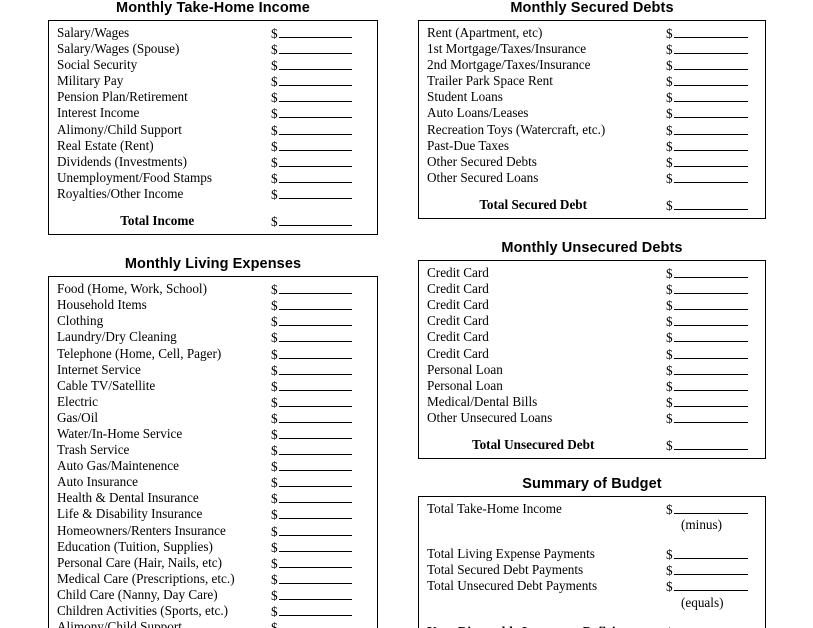 The width and height of the screenshot is (813, 628). I want to click on summary-income-amount: $, so click(707, 509).